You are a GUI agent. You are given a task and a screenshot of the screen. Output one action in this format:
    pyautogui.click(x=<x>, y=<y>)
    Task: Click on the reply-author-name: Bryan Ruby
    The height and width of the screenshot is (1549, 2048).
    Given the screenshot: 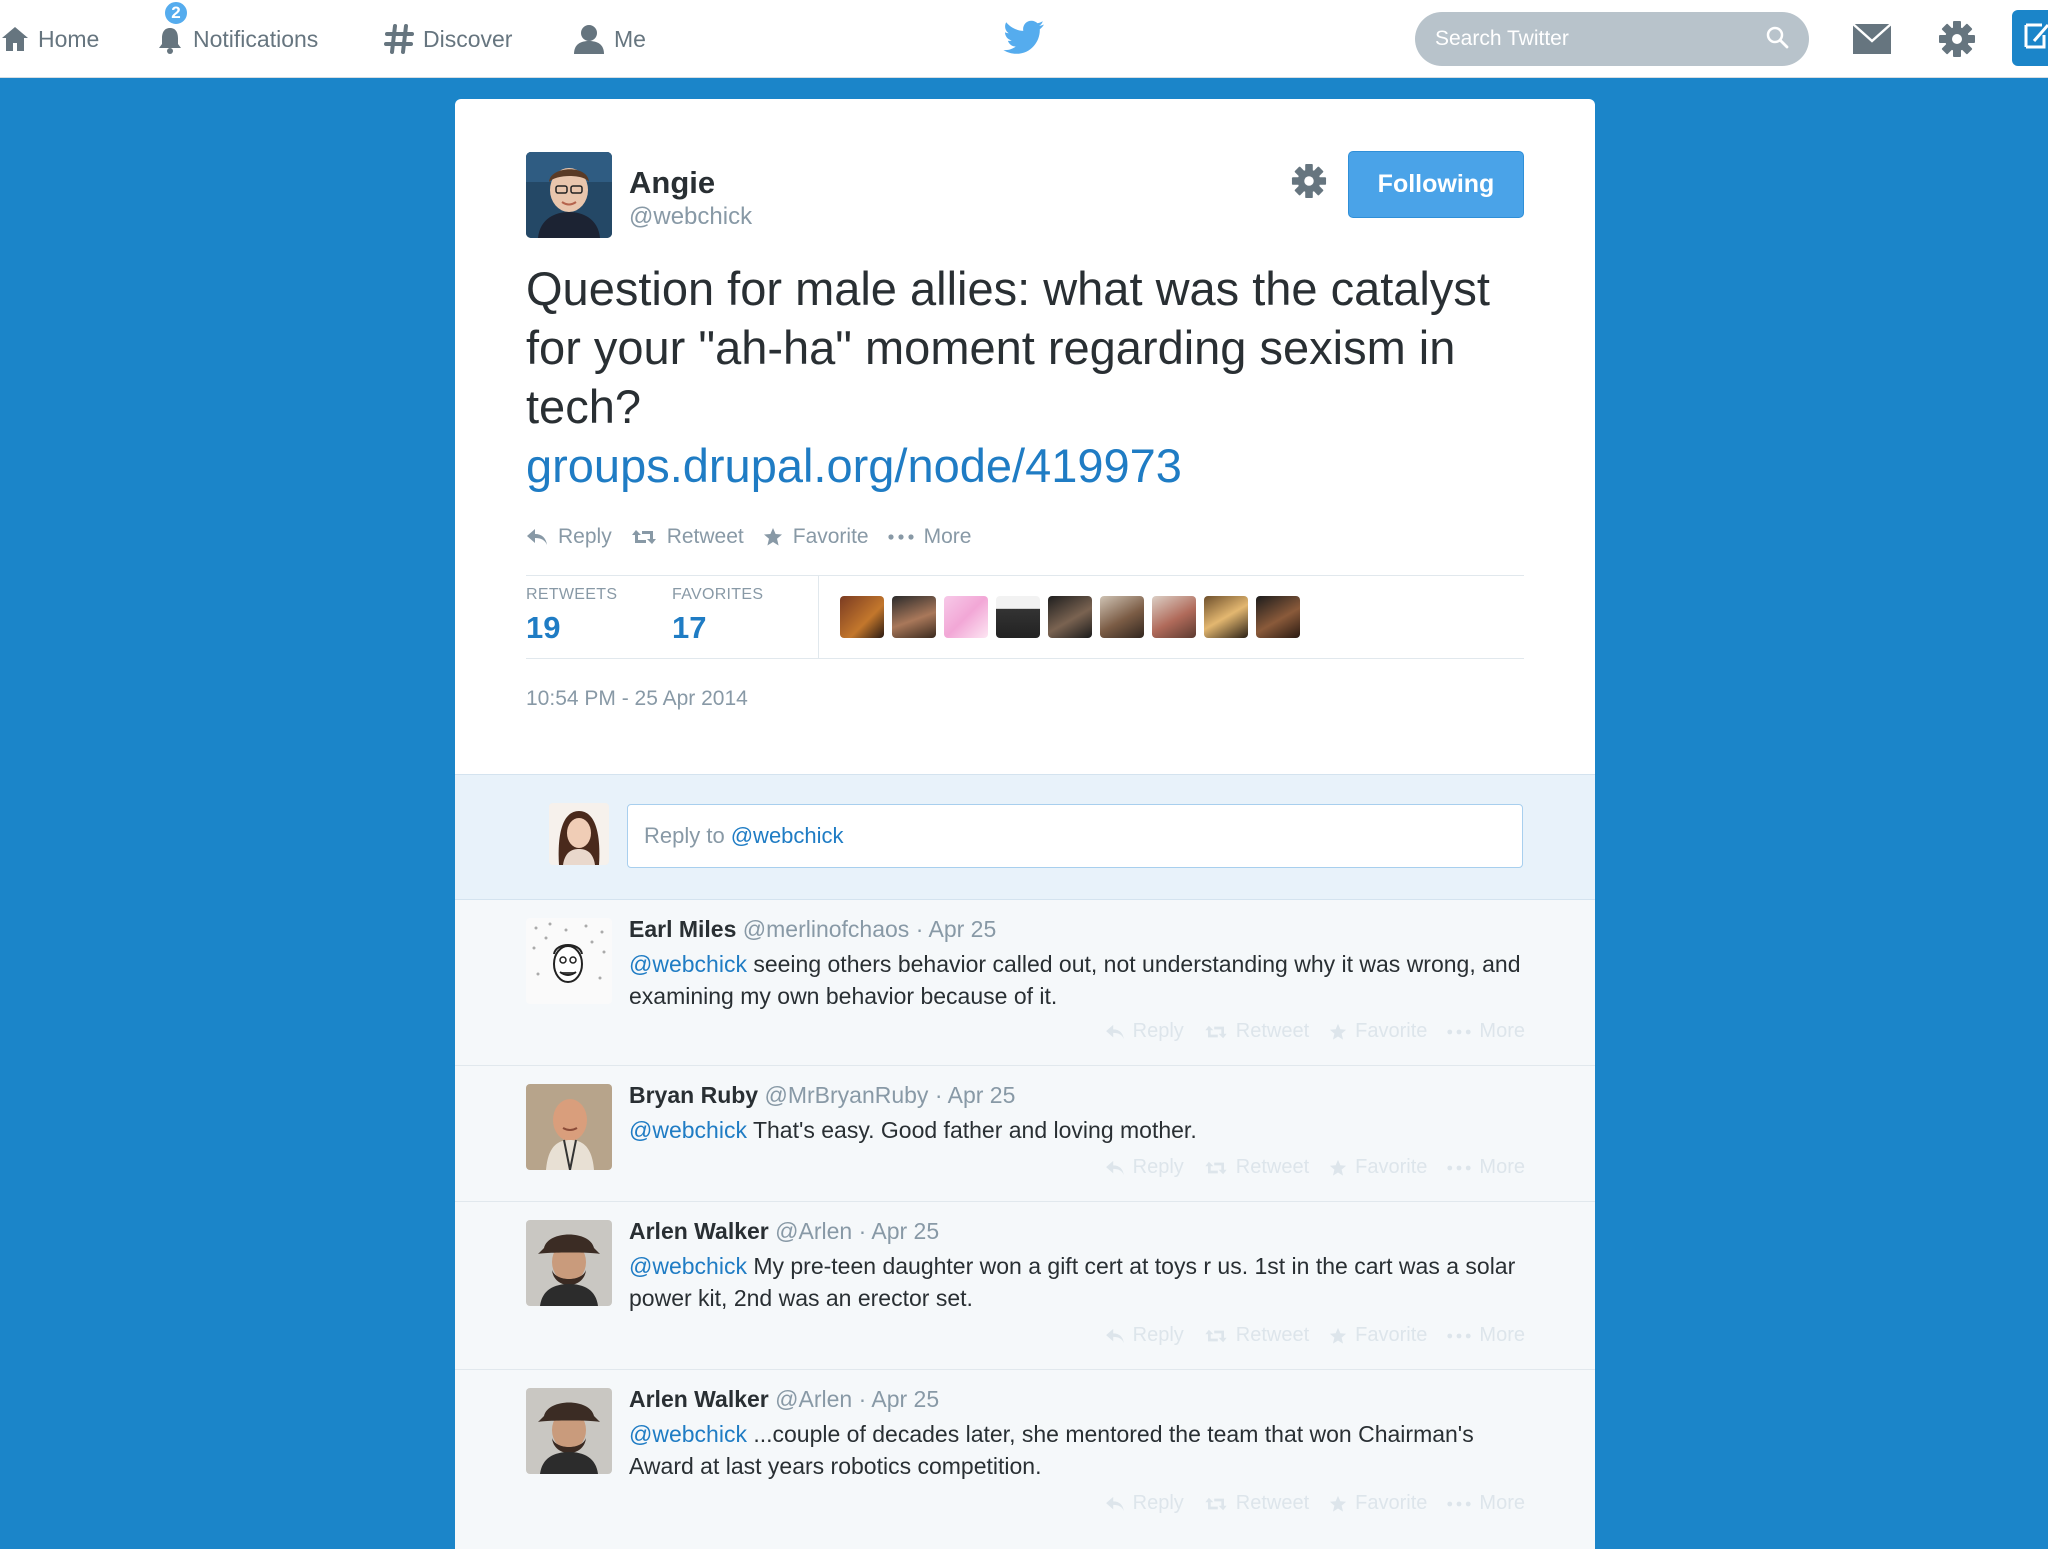 What is the action you would take?
    pyautogui.click(x=693, y=1095)
    